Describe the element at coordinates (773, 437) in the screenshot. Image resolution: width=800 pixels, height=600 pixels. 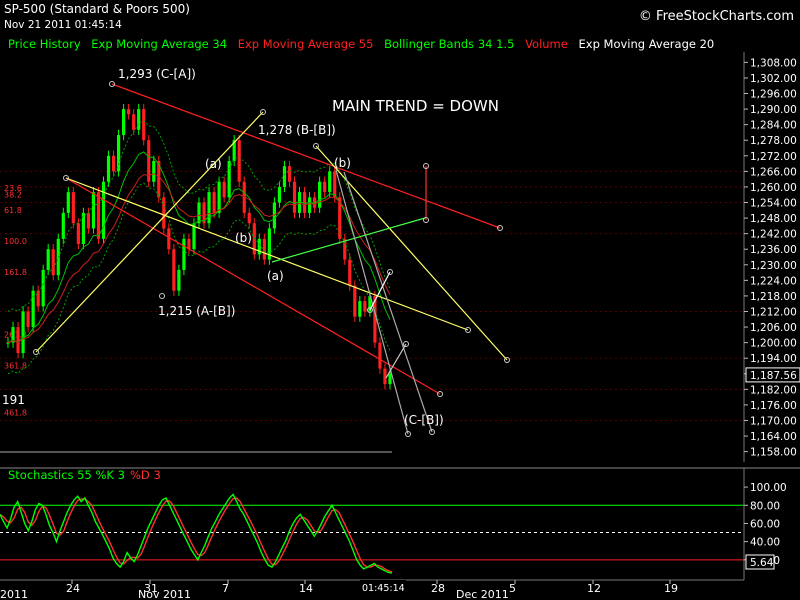
I see `y-tick-label: 1,164.00` at that location.